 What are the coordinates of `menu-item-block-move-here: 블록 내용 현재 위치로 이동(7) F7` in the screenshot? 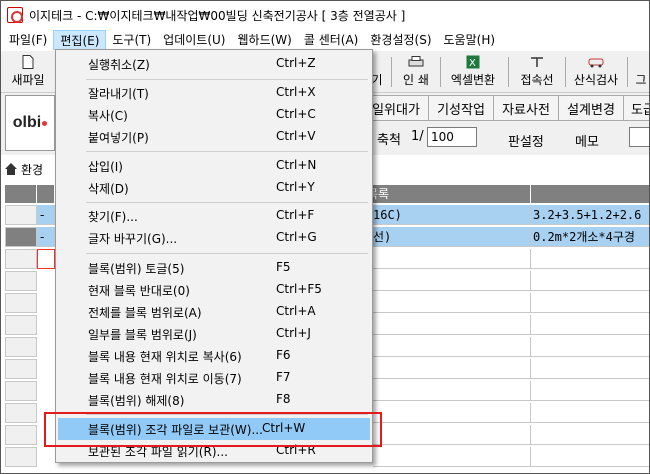 It's located at (214, 378).